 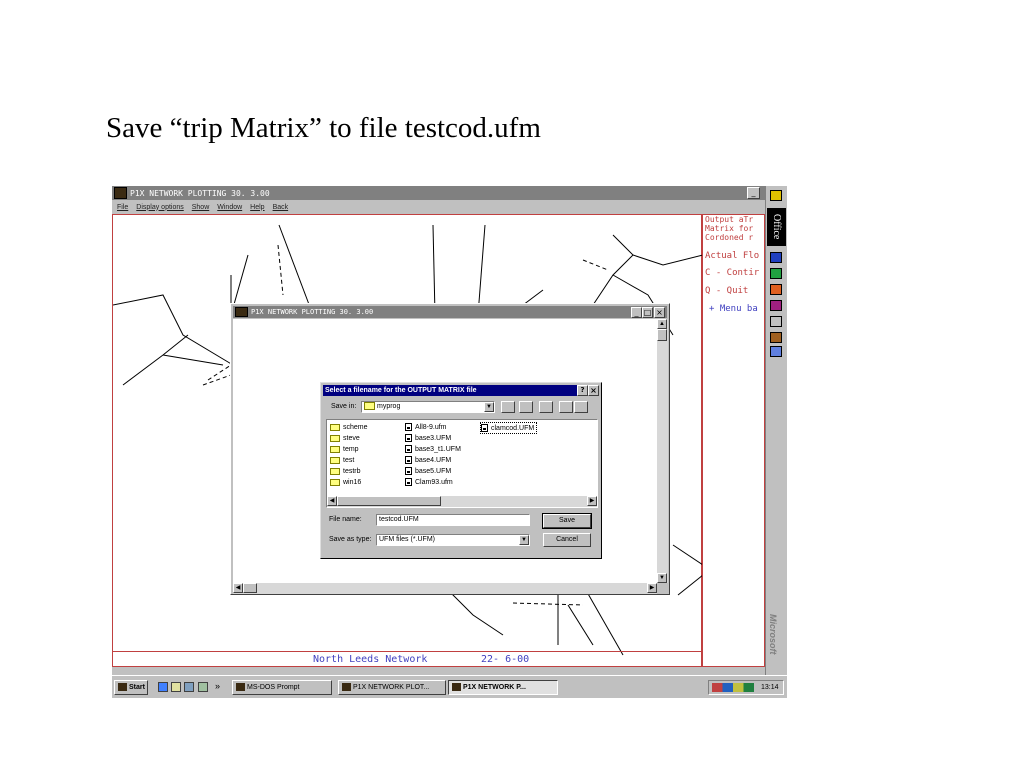 I want to click on list-scroll-thumb, so click(x=389, y=501).